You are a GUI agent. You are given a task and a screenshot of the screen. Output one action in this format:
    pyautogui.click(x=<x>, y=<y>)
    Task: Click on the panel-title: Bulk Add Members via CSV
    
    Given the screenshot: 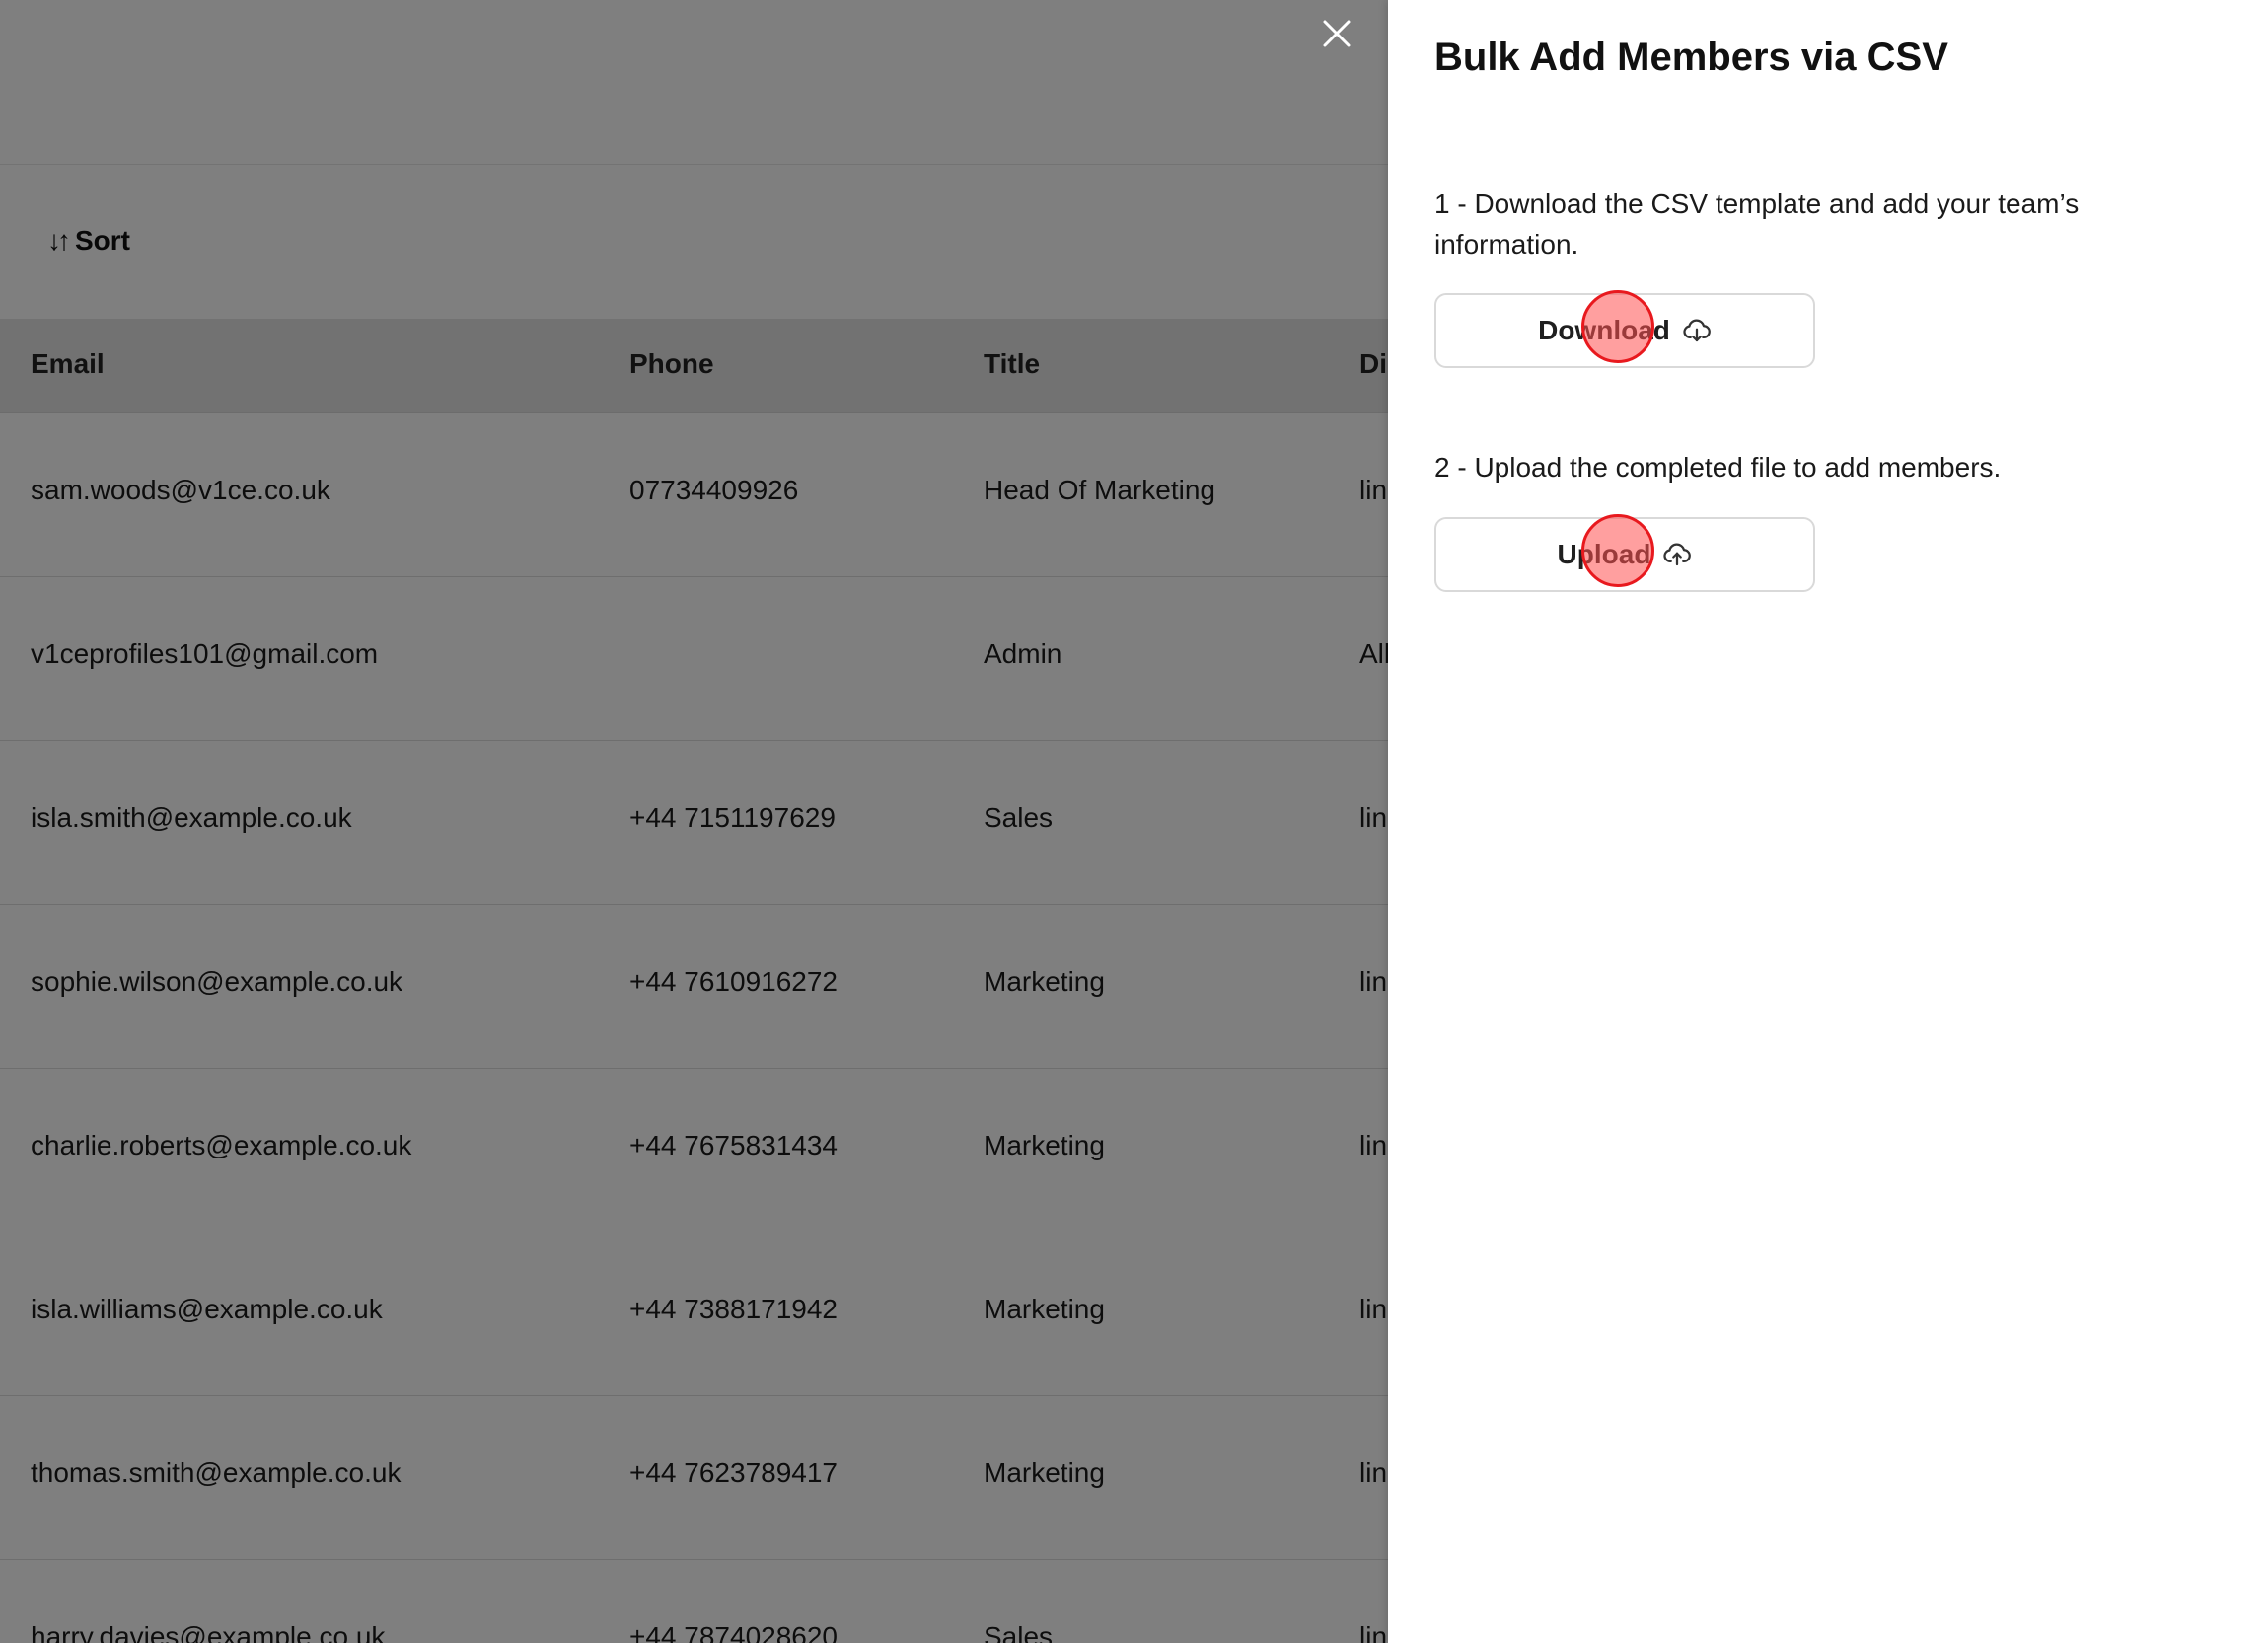 What is the action you would take?
    pyautogui.click(x=1691, y=57)
    